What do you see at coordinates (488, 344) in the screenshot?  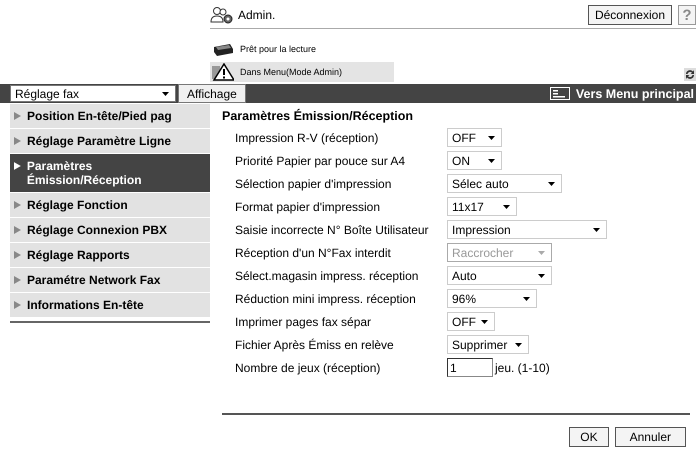 I see `dropdown: Supprimer` at bounding box center [488, 344].